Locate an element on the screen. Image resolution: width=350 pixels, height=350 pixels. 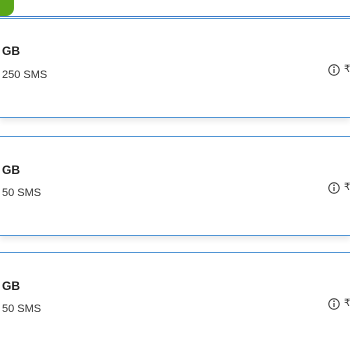
tab-divider is located at coordinates (175, 16).